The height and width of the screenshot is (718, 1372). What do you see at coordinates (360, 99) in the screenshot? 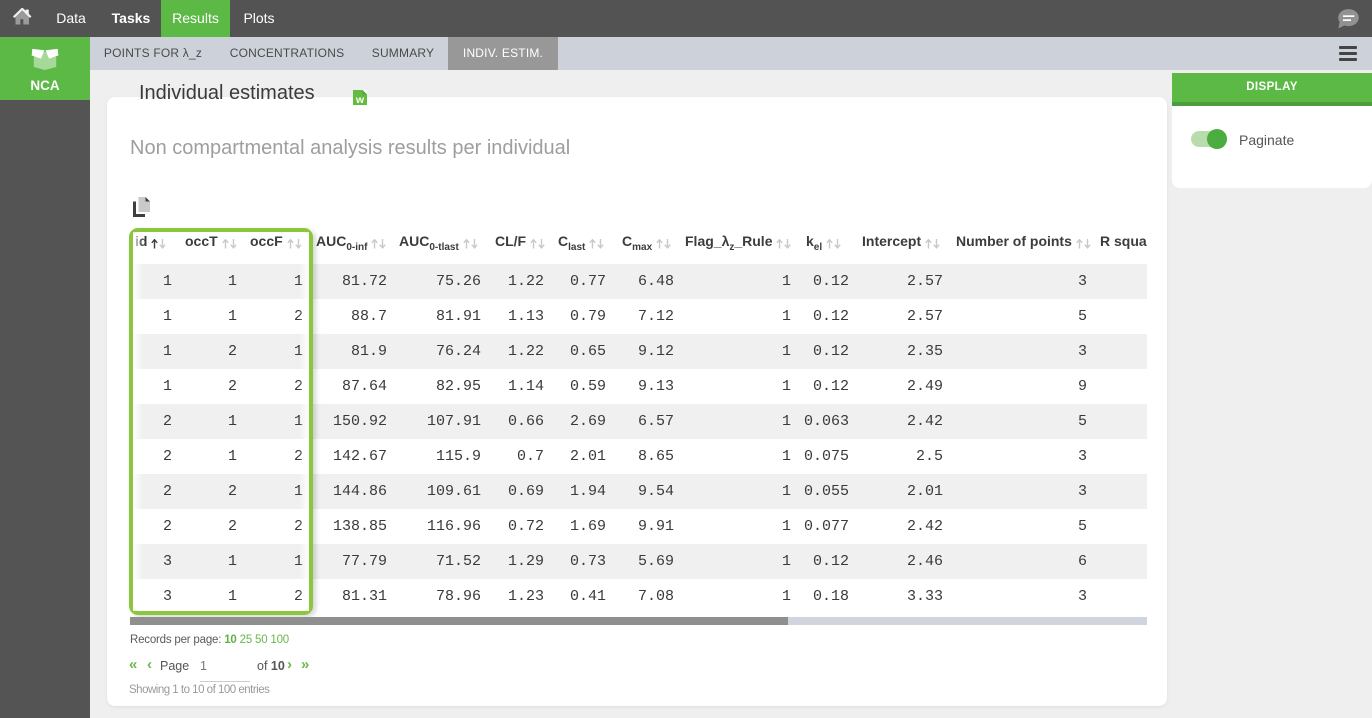
I see `svg-text: w` at bounding box center [360, 99].